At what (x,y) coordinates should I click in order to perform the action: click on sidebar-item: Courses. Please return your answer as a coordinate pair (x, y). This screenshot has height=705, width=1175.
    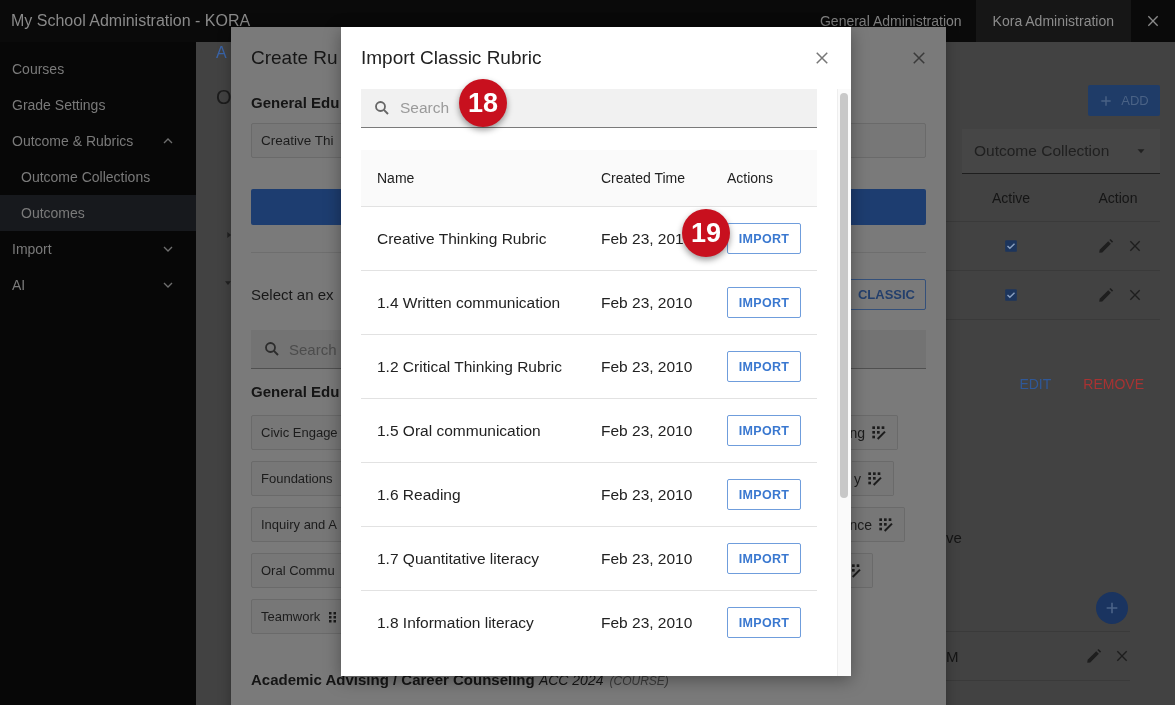
    Looking at the image, I should click on (98, 69).